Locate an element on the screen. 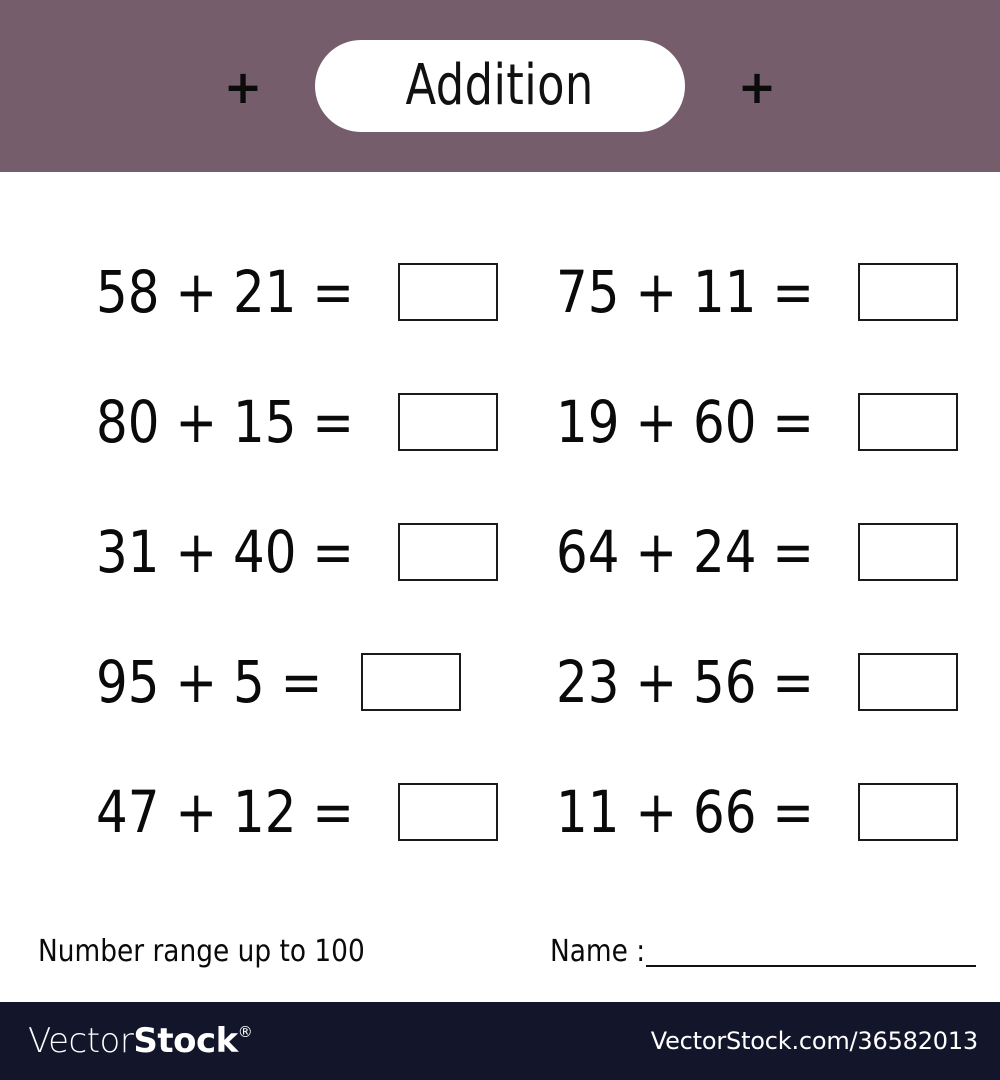  problem-row: 58 + 21 = is located at coordinates (297, 292).